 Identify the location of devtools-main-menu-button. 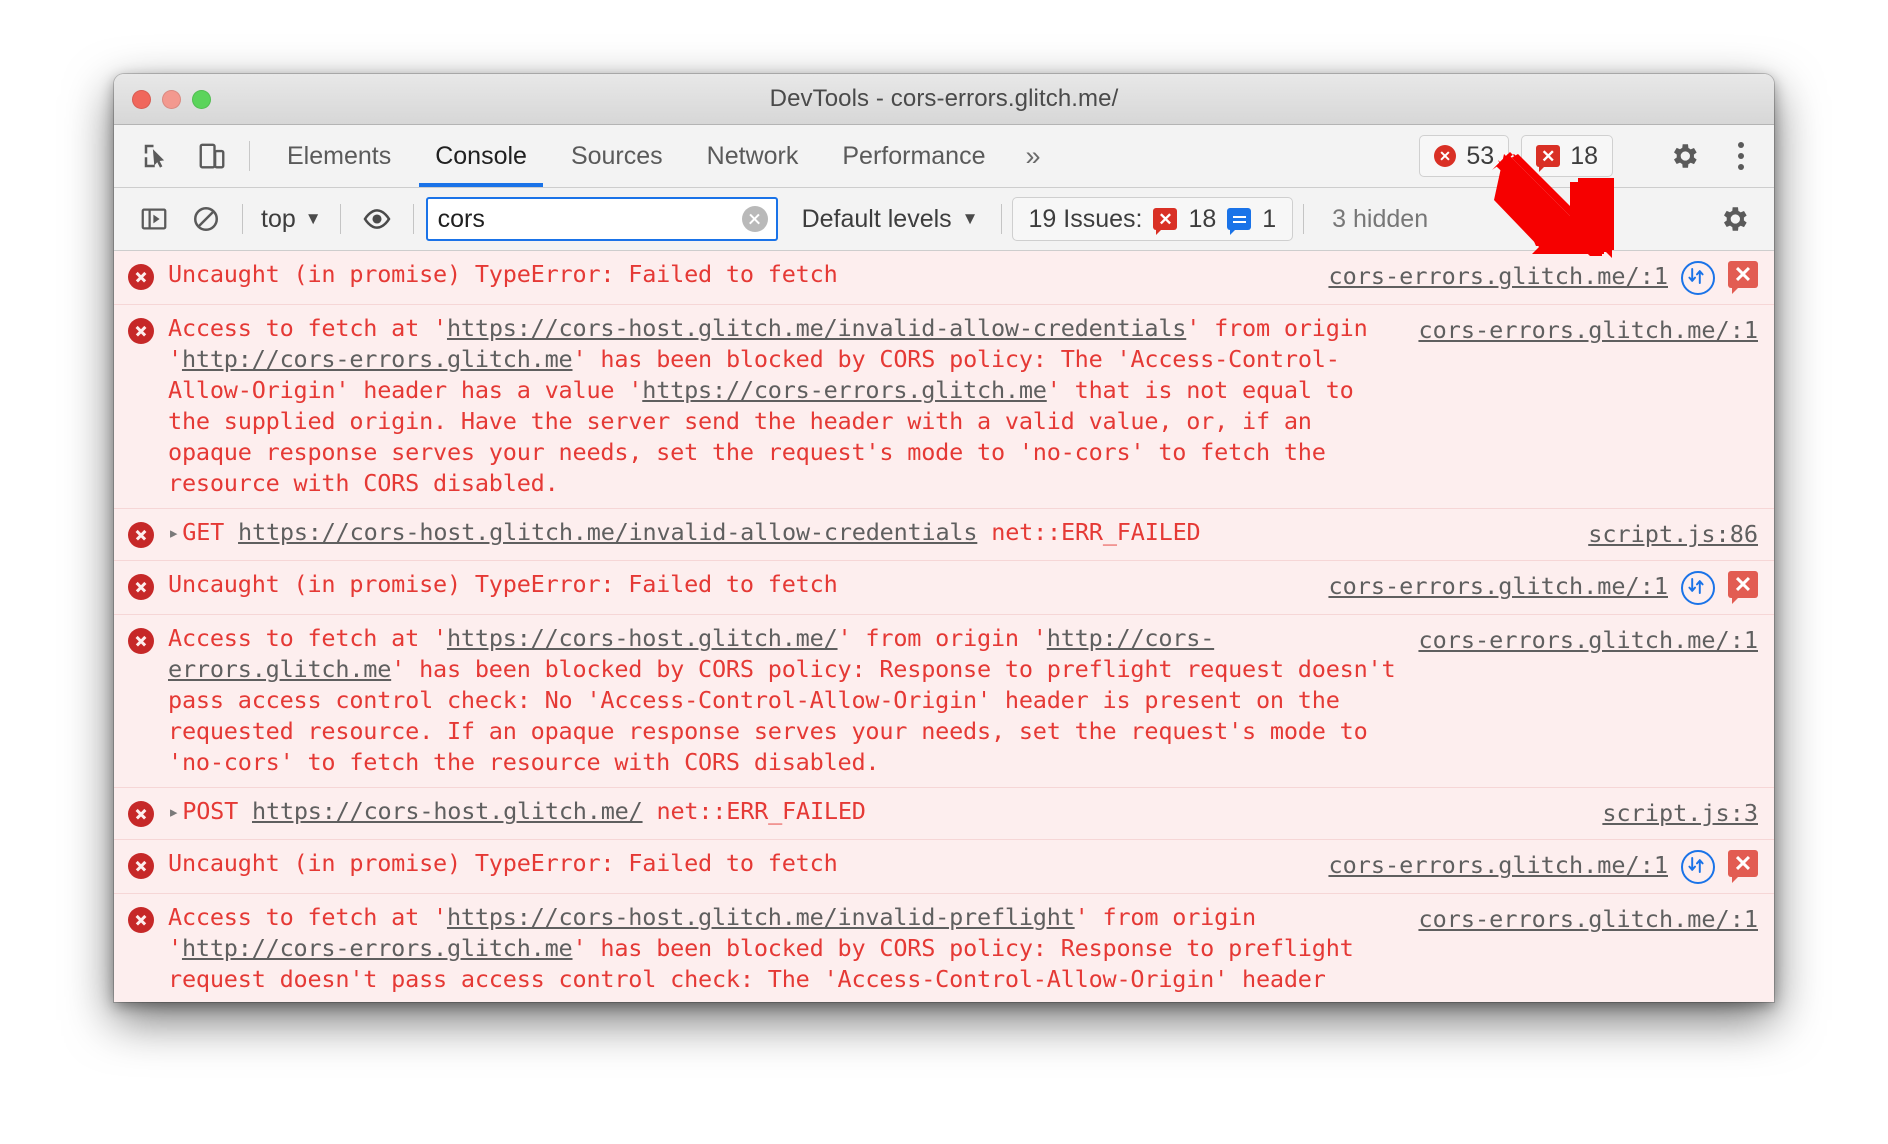
(1741, 156).